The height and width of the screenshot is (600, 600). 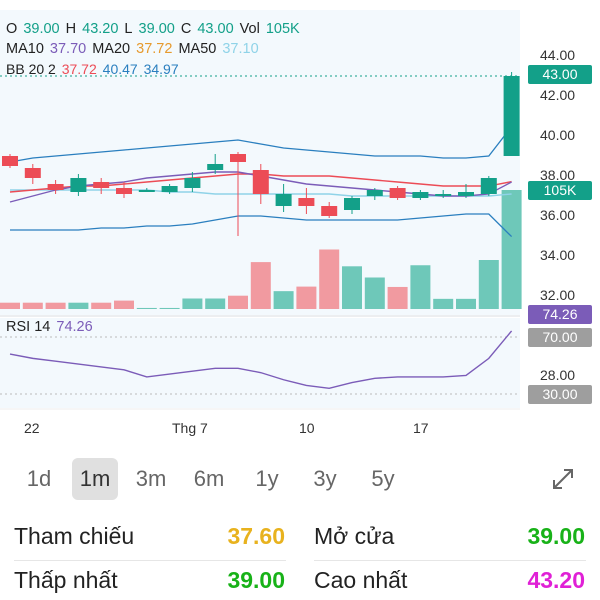 What do you see at coordinates (190, 428) in the screenshot?
I see `x-tick-label: Thg 7` at bounding box center [190, 428].